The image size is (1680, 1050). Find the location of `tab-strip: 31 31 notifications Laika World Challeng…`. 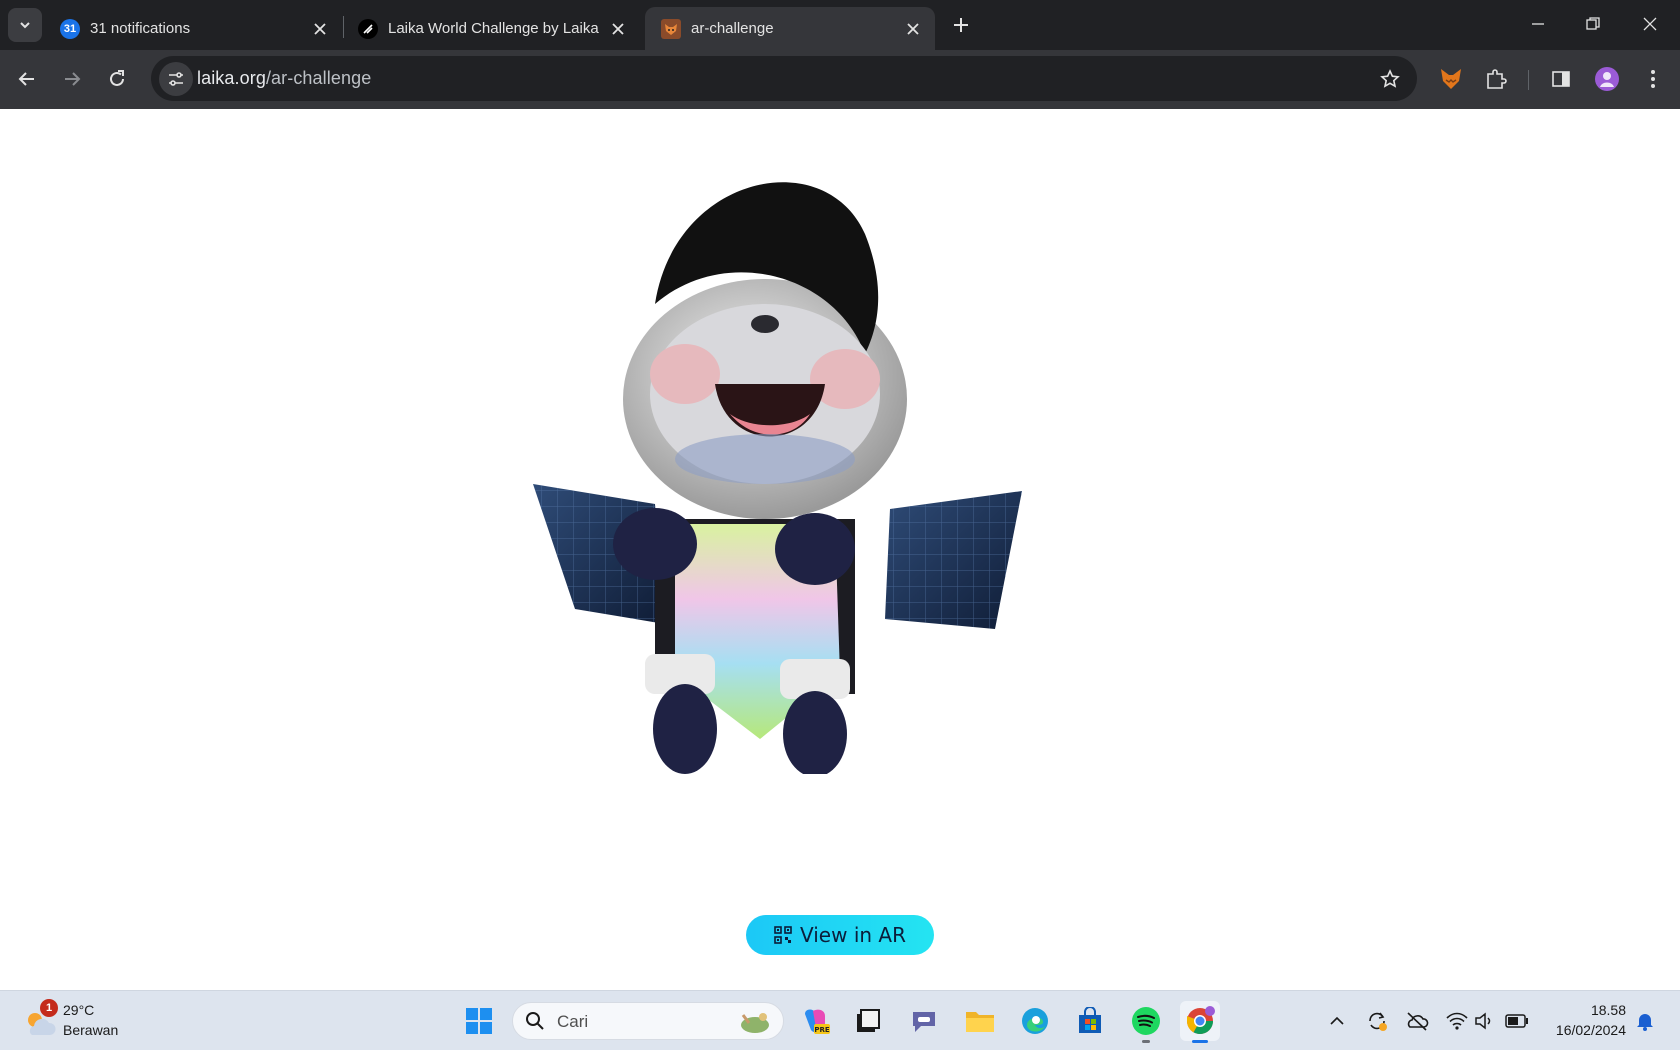

tab-strip: 31 31 notifications Laika World Challeng… is located at coordinates (840, 25).